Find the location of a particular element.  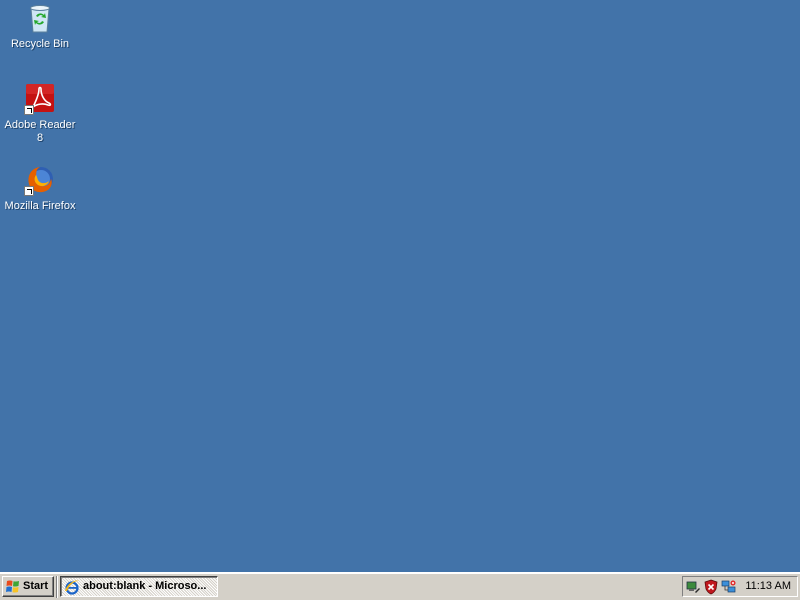

desktop-icon-recycle-bin: Recycle Bin is located at coordinates (40, 26).